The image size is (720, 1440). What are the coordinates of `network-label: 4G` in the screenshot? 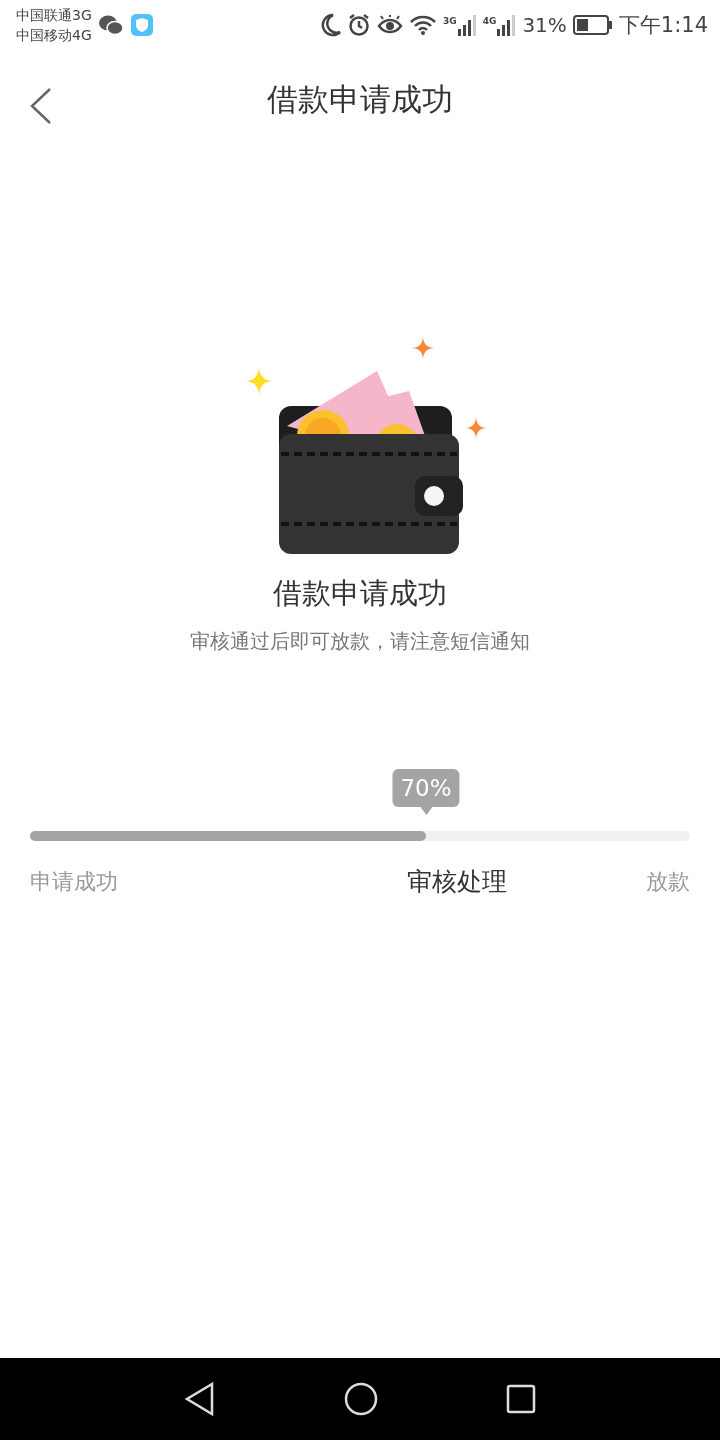 It's located at (489, 21).